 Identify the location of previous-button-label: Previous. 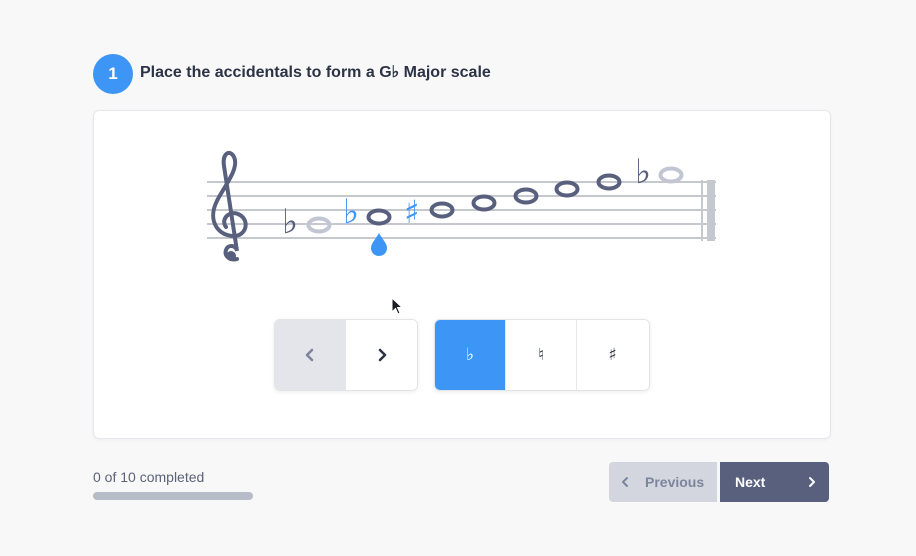
(675, 482).